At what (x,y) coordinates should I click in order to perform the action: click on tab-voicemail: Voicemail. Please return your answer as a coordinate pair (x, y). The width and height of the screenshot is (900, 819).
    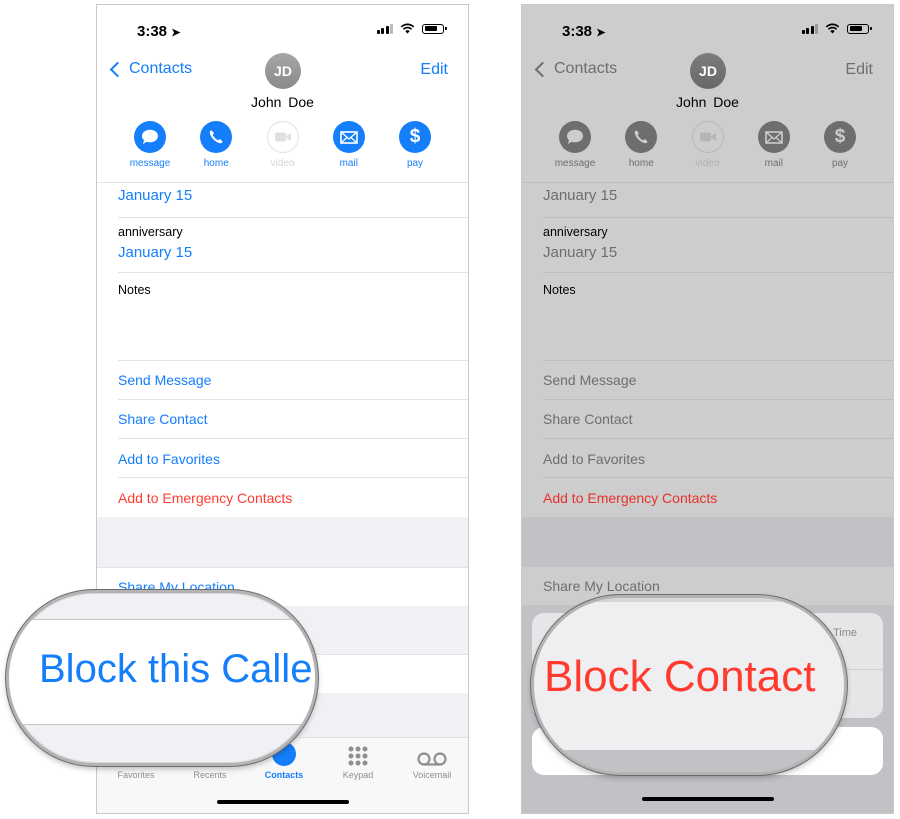
    Looking at the image, I should click on (431, 759).